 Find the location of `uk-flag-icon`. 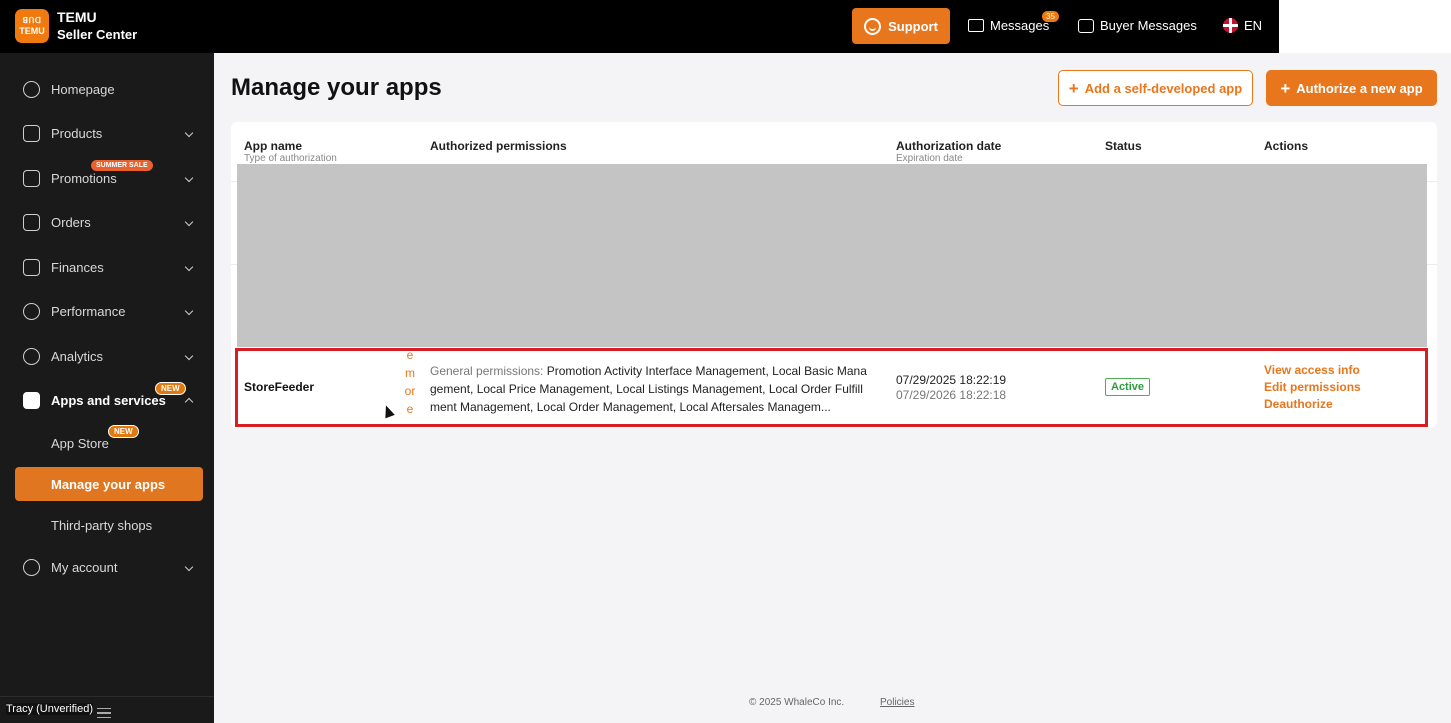

uk-flag-icon is located at coordinates (1230, 25).